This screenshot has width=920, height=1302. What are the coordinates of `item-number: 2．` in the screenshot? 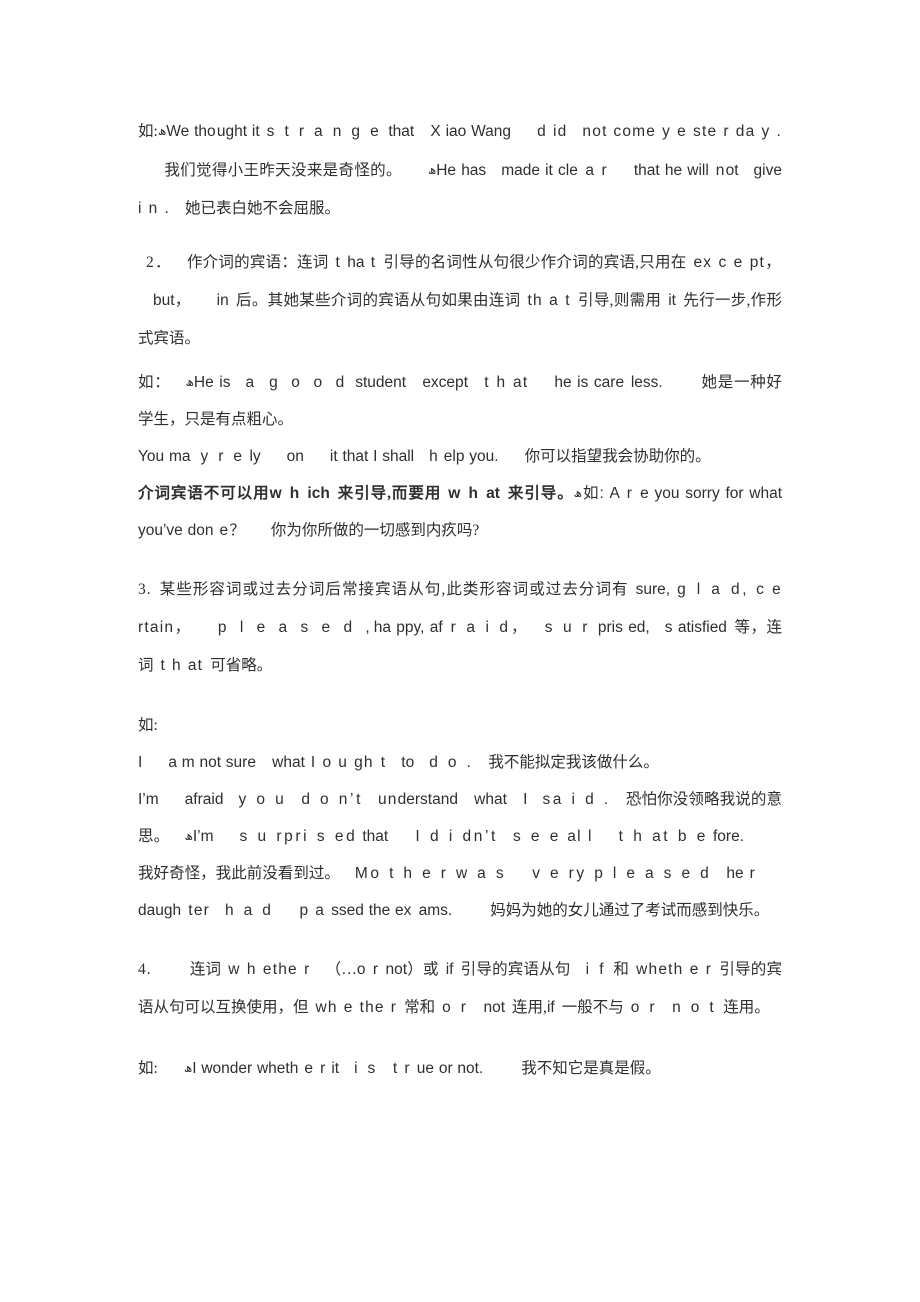 It's located at (159, 262).